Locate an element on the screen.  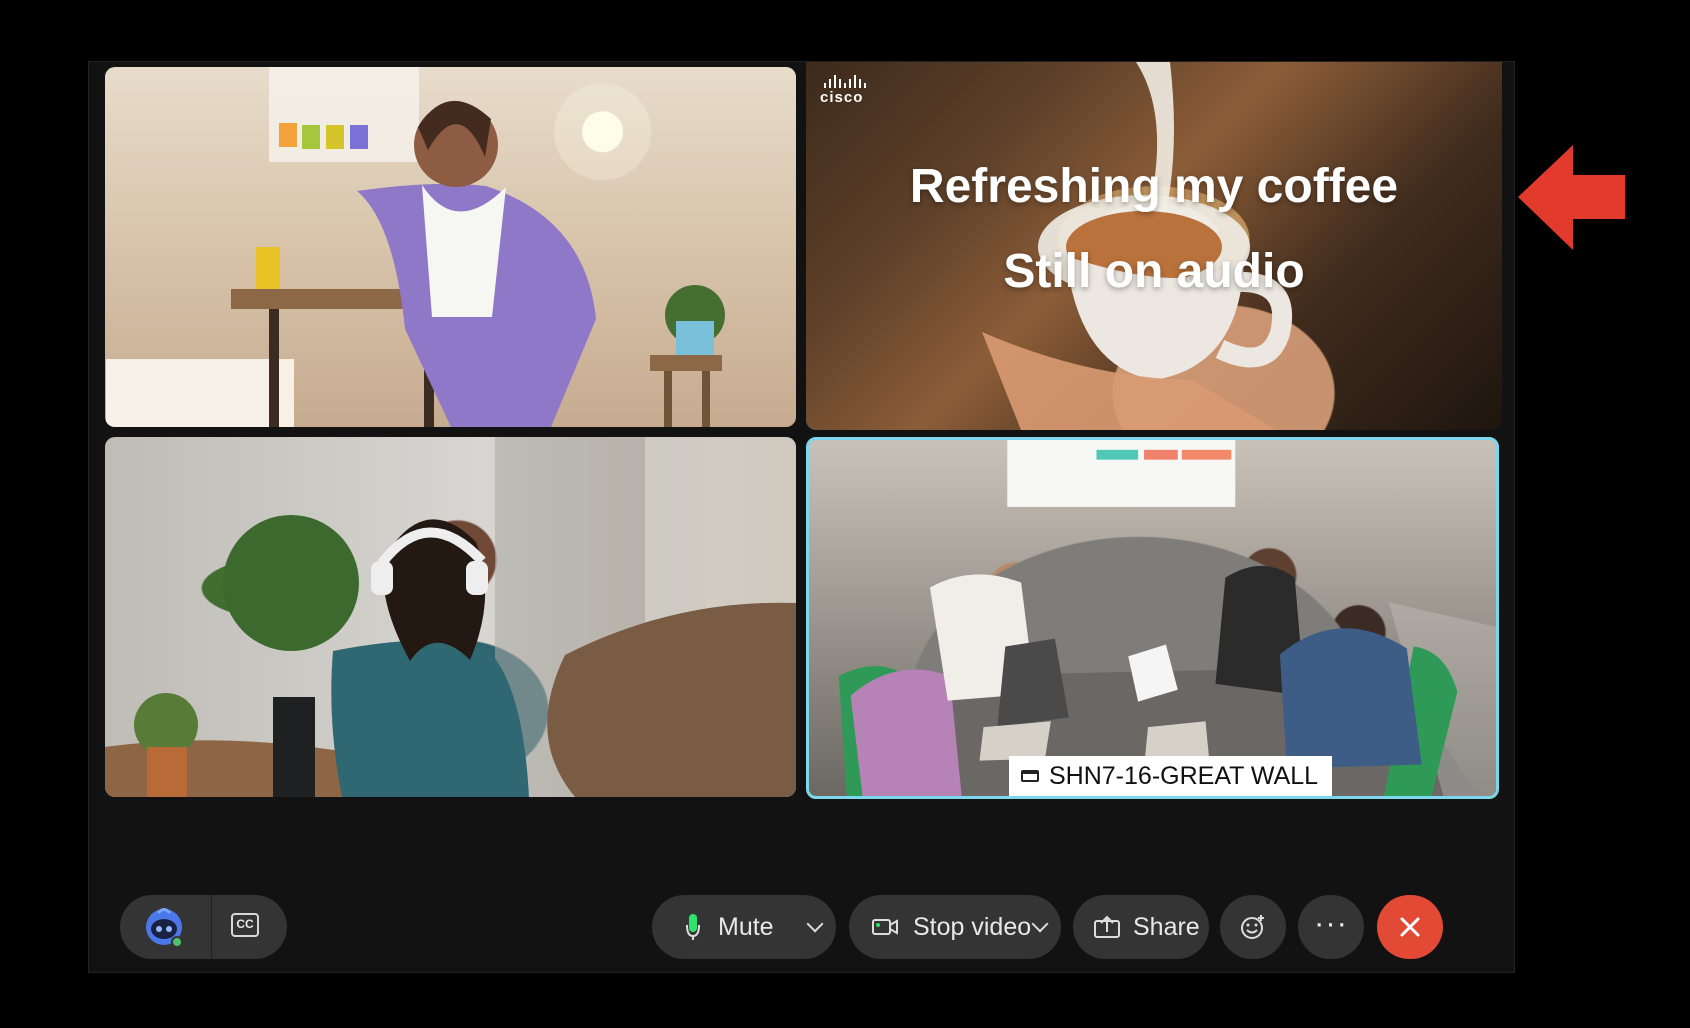
closed-captions-icon: CC is located at coordinates (245, 924).